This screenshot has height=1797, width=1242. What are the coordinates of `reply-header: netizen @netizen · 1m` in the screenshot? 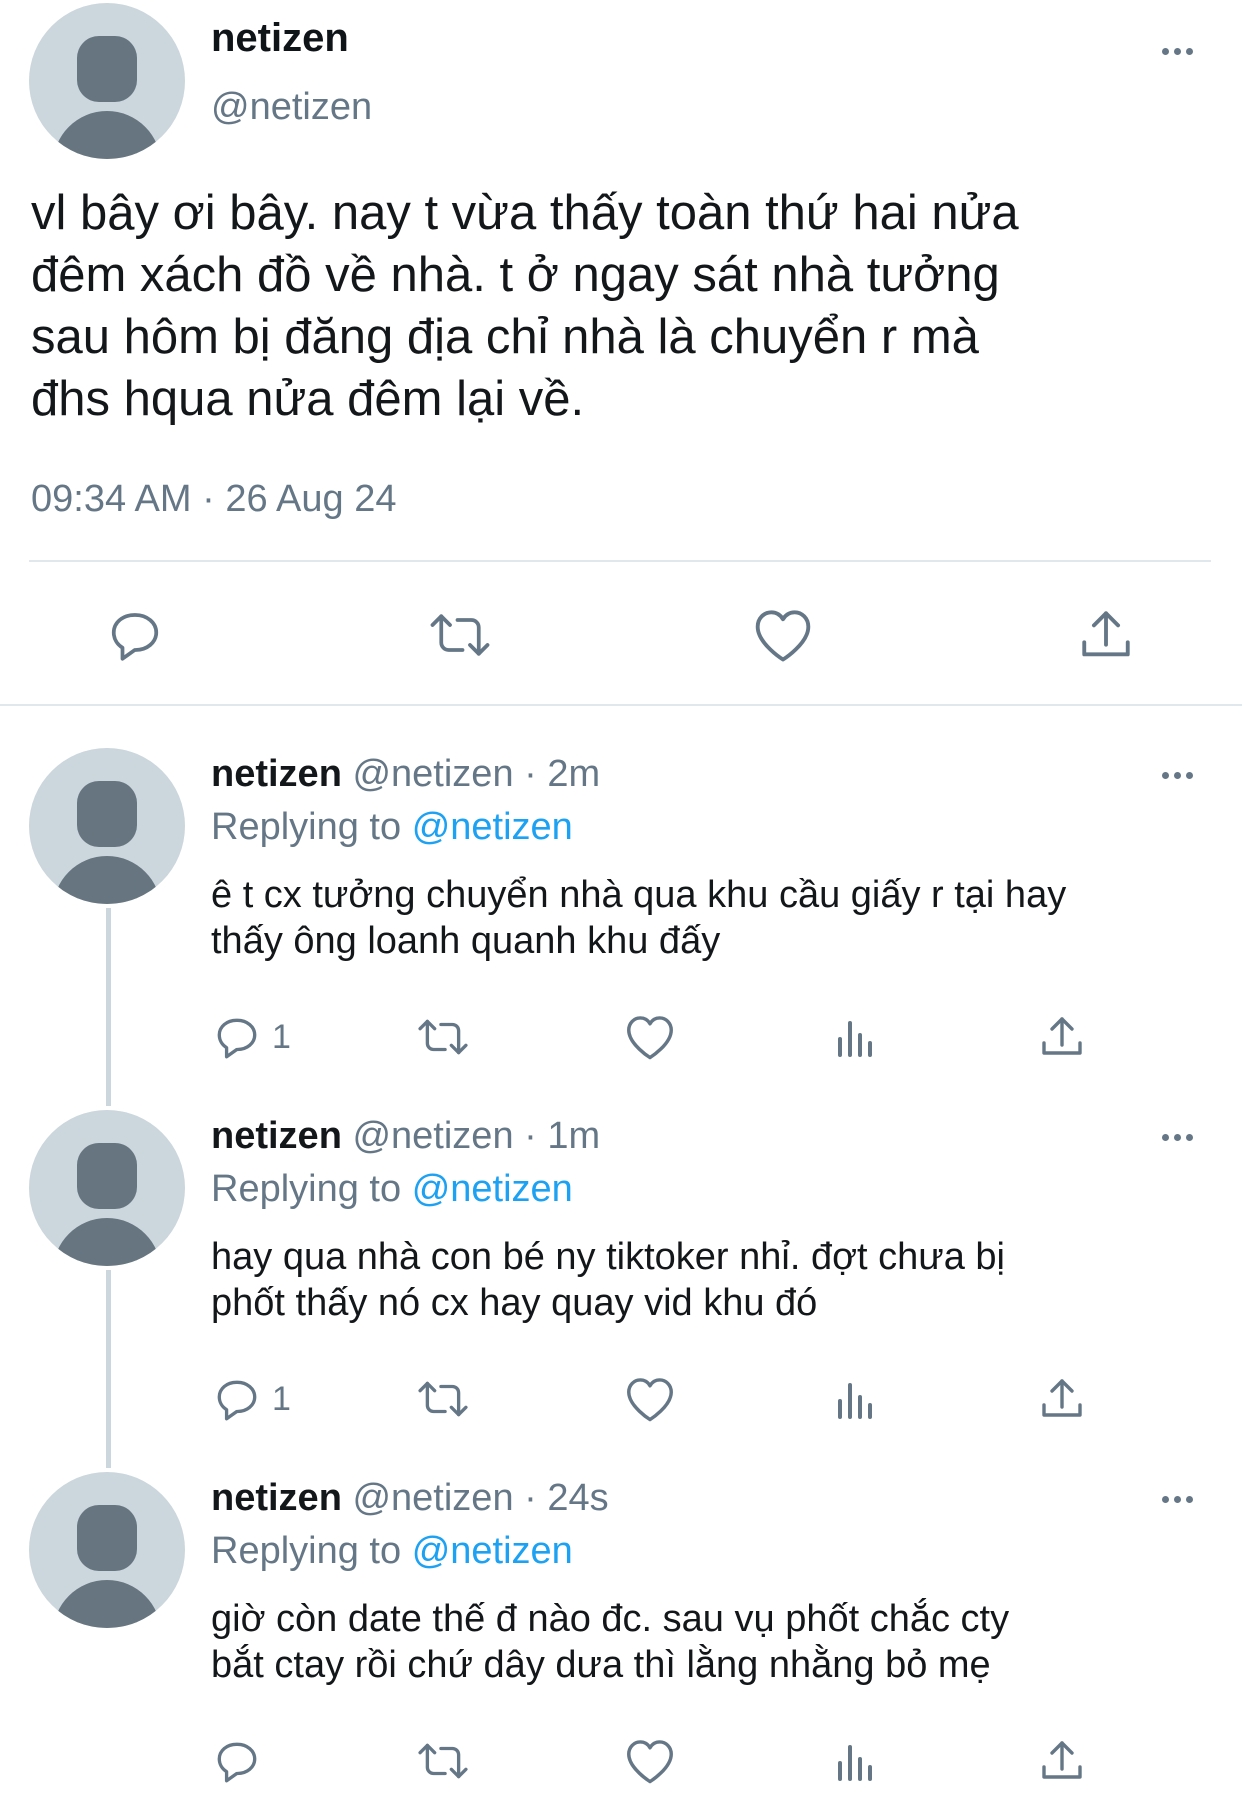 It's located at (405, 1136).